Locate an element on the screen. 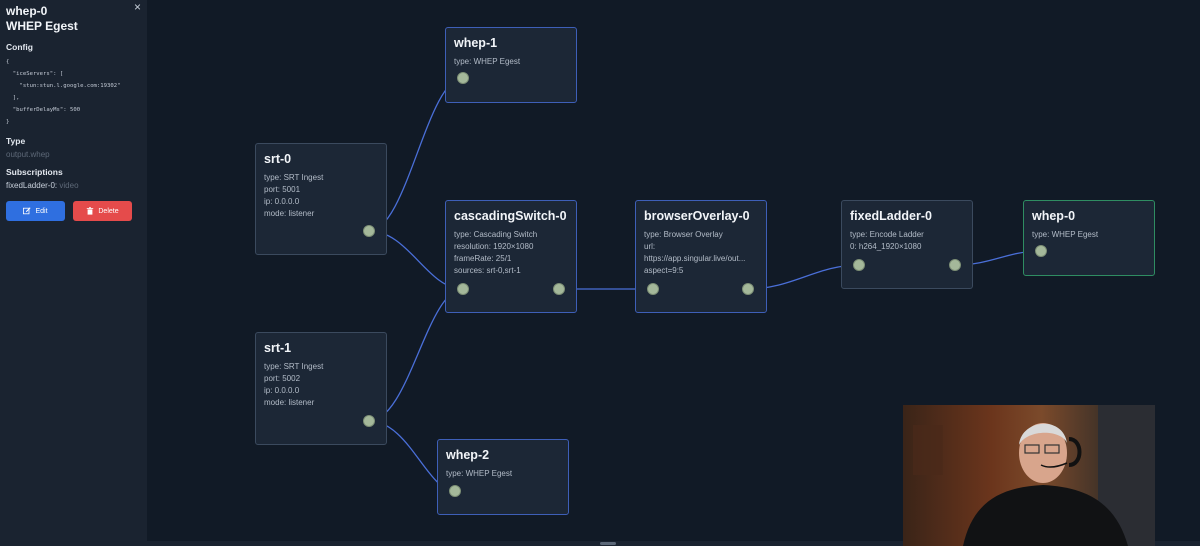 The height and width of the screenshot is (546, 1200). presenter-video is located at coordinates (1029, 475).